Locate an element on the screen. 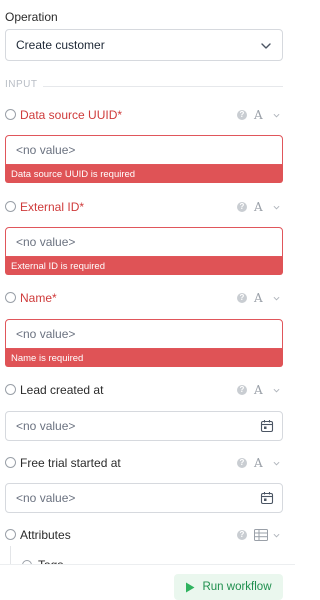 The image size is (320, 600). field-row-name: Name* ? A is located at coordinates (147, 298).